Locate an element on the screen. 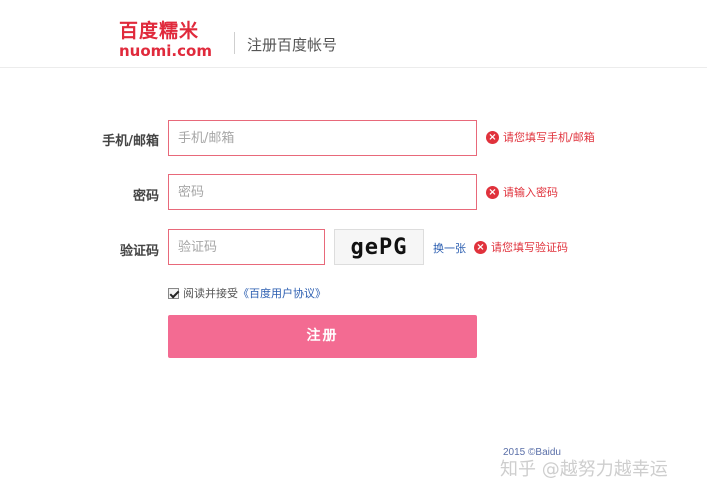 This screenshot has height=500, width=707. captcha-error: × 请您填写验证码 is located at coordinates (521, 247).